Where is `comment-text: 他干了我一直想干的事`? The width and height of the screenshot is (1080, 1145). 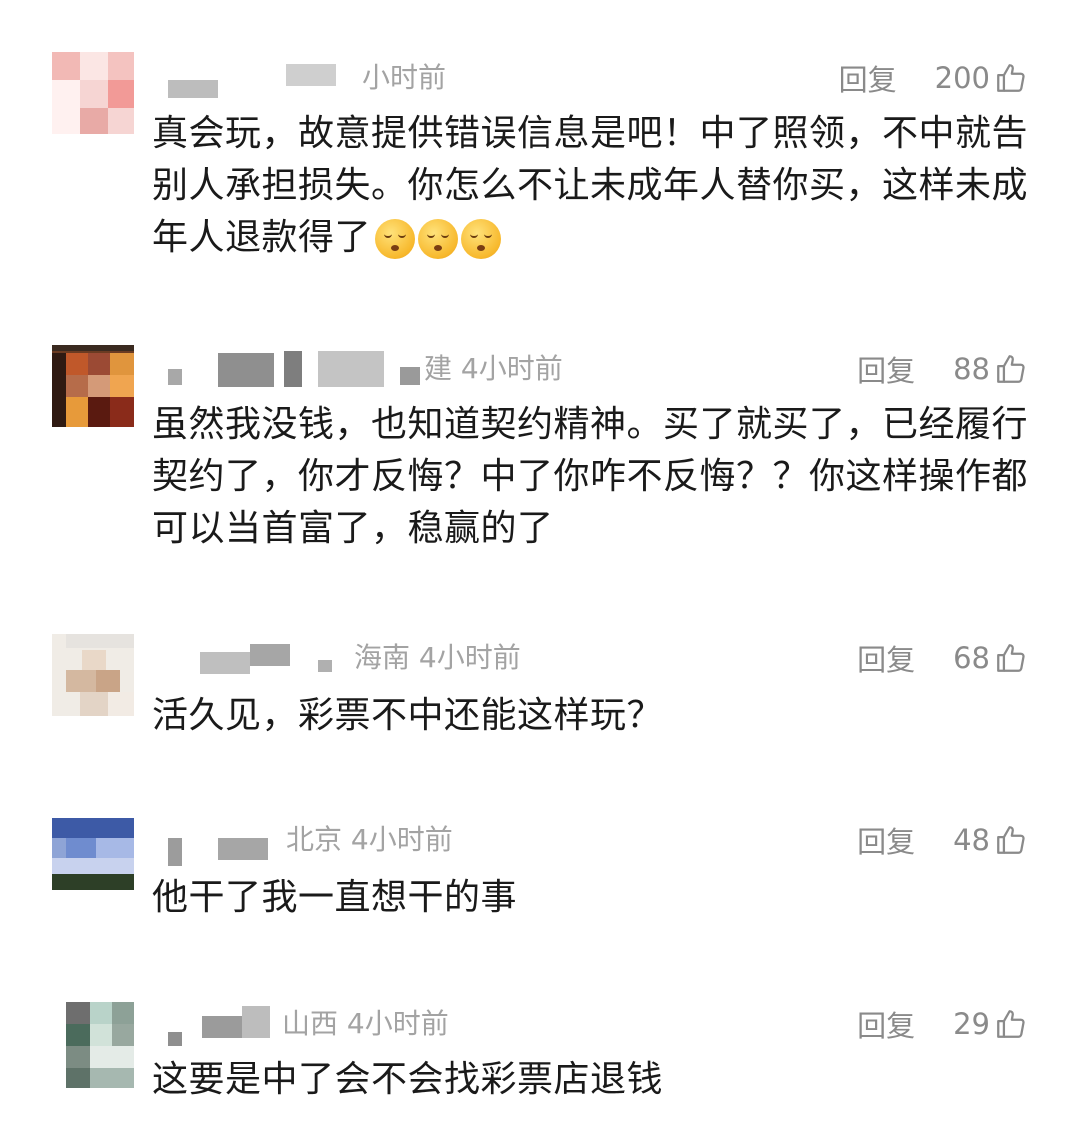 comment-text: 他干了我一直想干的事 is located at coordinates (335, 897).